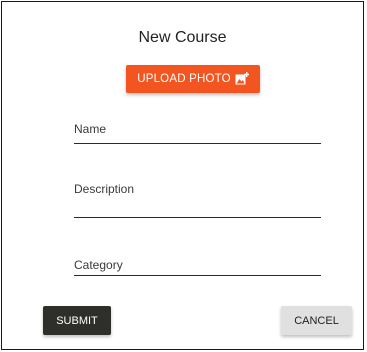 This screenshot has width=367, height=352. Describe the element at coordinates (197, 268) in the screenshot. I see `category-field: Category` at that location.